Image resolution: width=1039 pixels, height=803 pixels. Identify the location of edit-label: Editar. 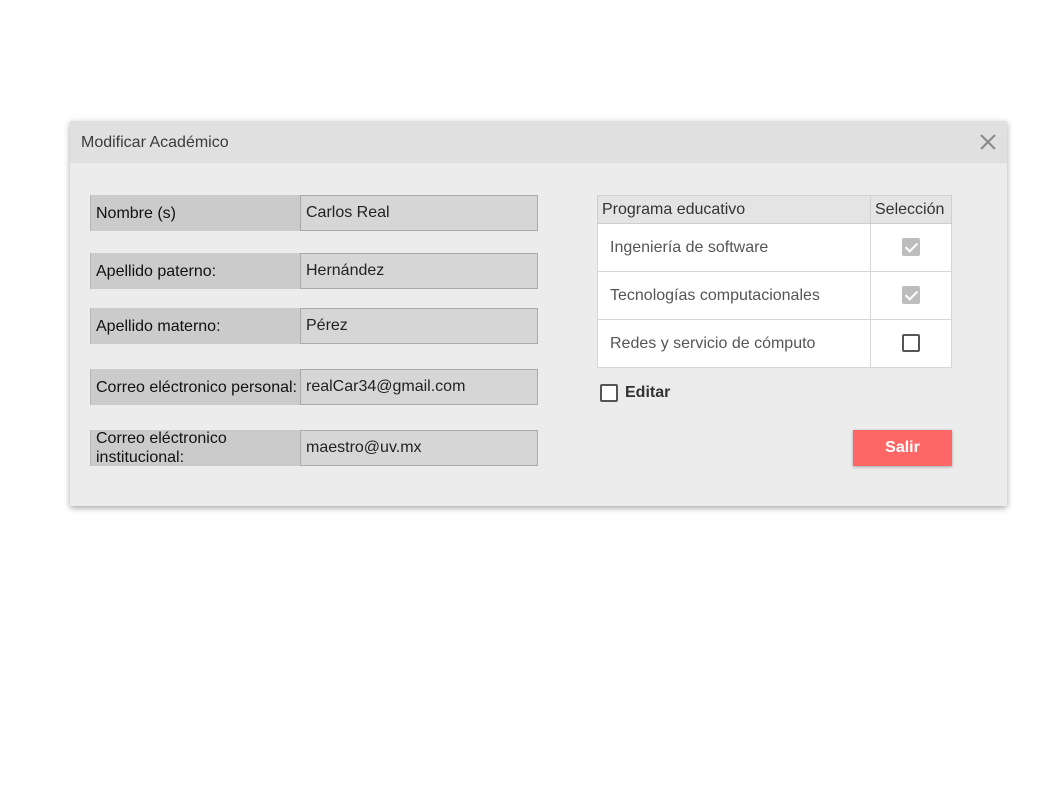
(648, 392).